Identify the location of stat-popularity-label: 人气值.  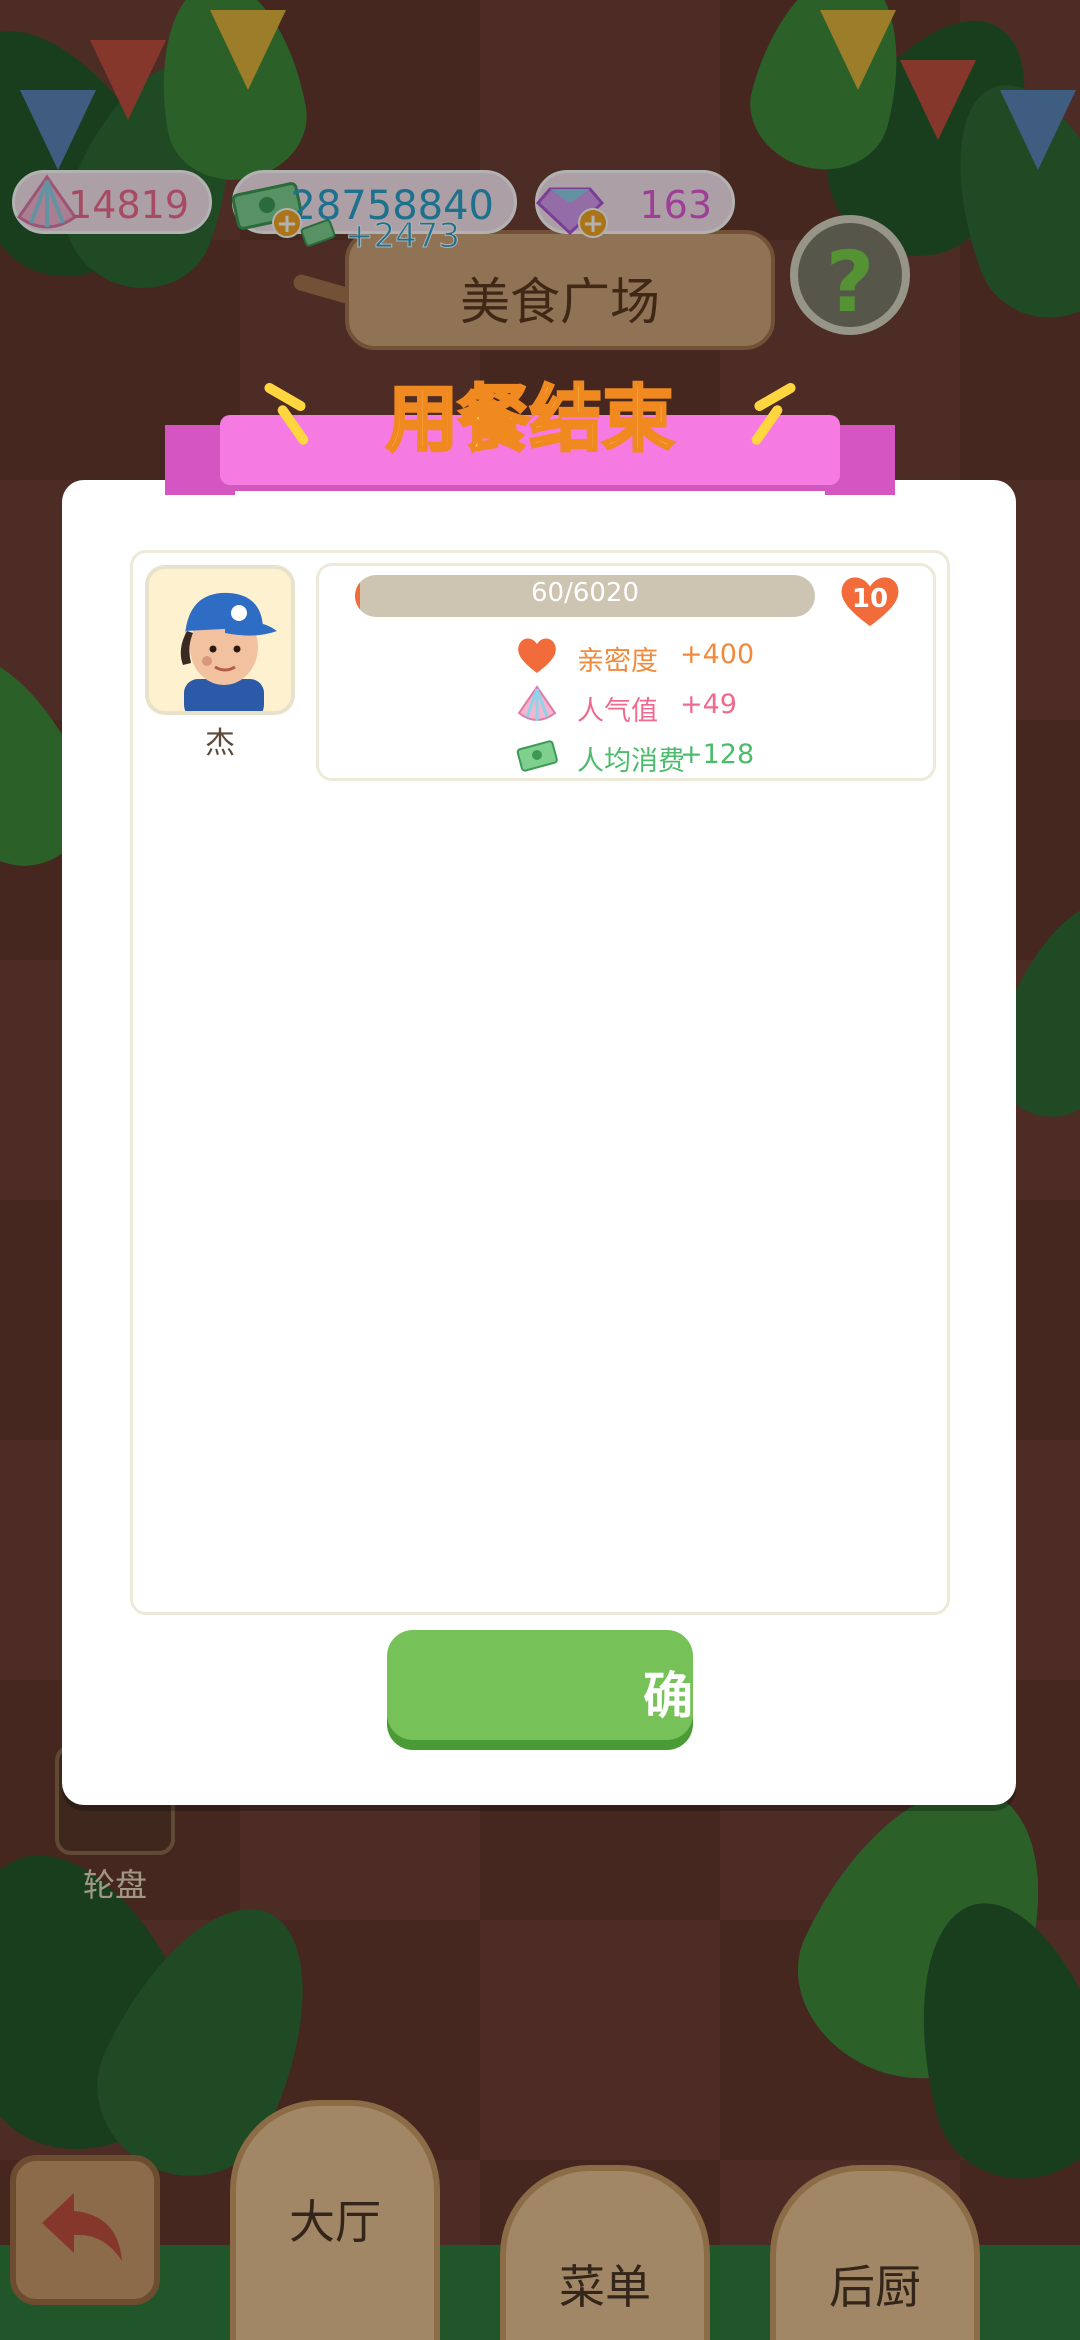
(617, 711).